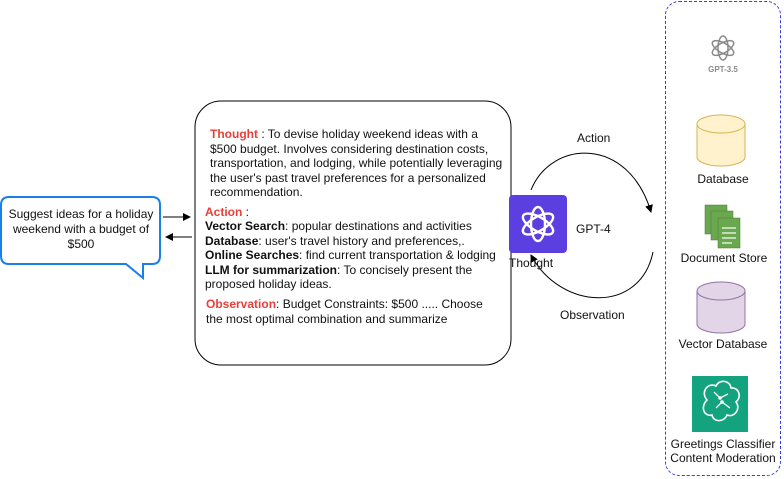 Image resolution: width=784 pixels, height=479 pixels. I want to click on gpt4-tile, so click(538, 224).